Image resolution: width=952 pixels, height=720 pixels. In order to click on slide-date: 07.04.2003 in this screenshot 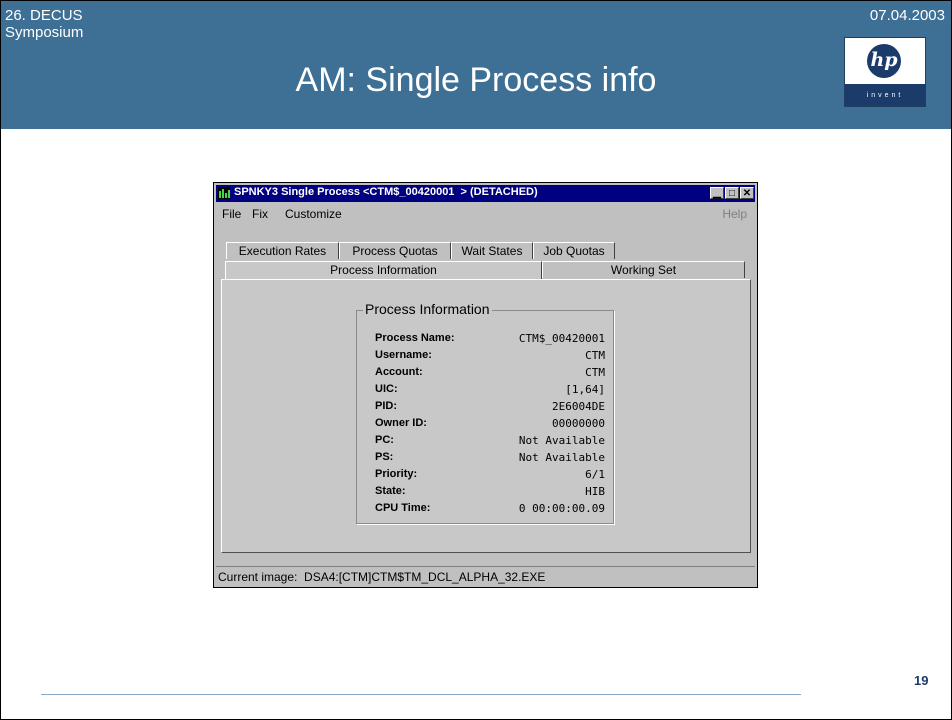, I will do `click(907, 15)`.